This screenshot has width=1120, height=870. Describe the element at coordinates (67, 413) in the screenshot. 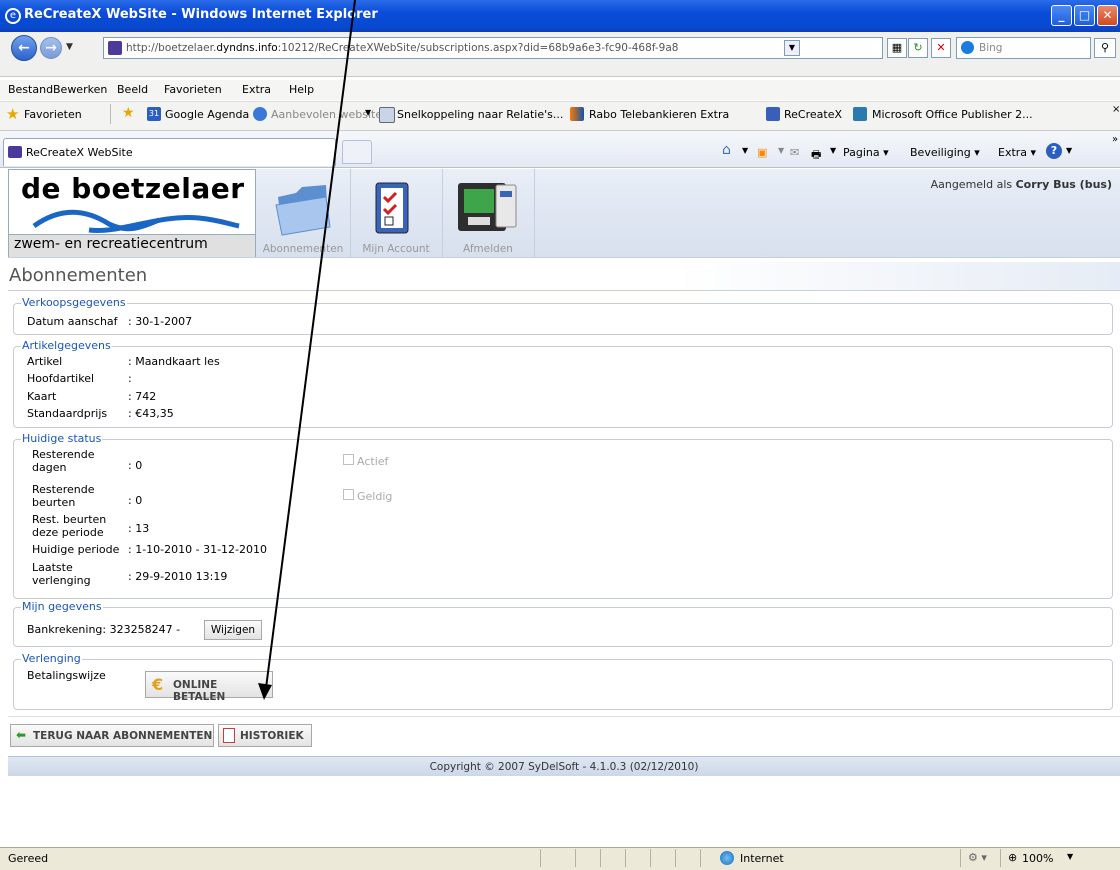

I see `standaardprijs-label: Standaardprijs` at that location.